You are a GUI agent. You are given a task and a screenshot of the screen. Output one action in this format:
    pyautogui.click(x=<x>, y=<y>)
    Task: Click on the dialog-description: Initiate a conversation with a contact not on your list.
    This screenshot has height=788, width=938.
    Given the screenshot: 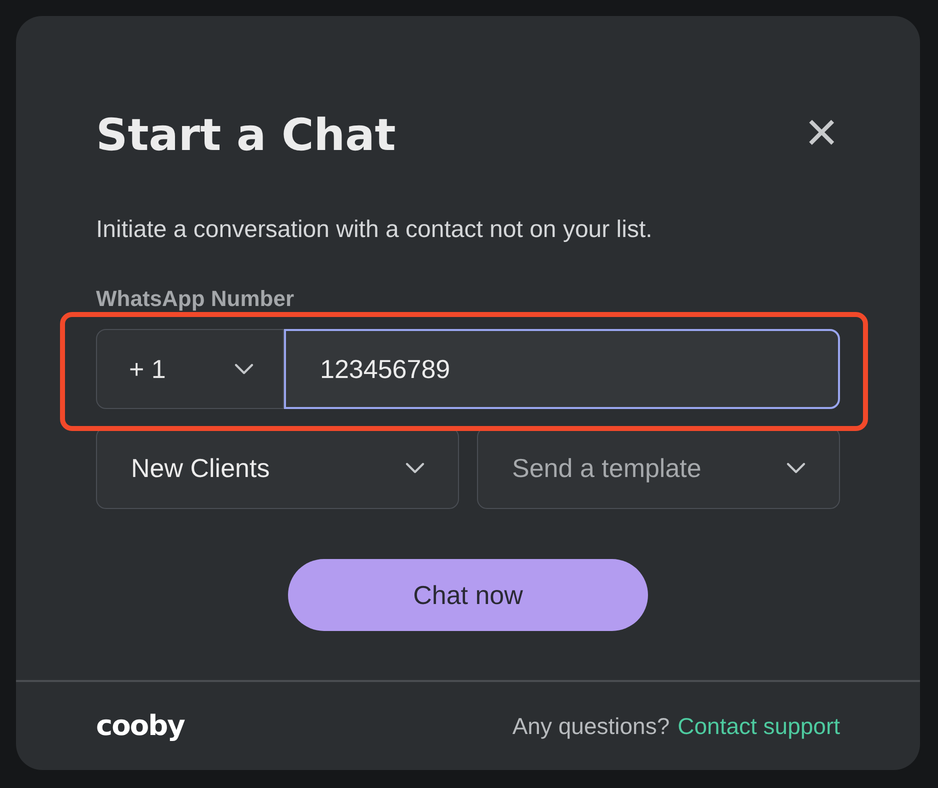 What is the action you would take?
    pyautogui.click(x=375, y=230)
    